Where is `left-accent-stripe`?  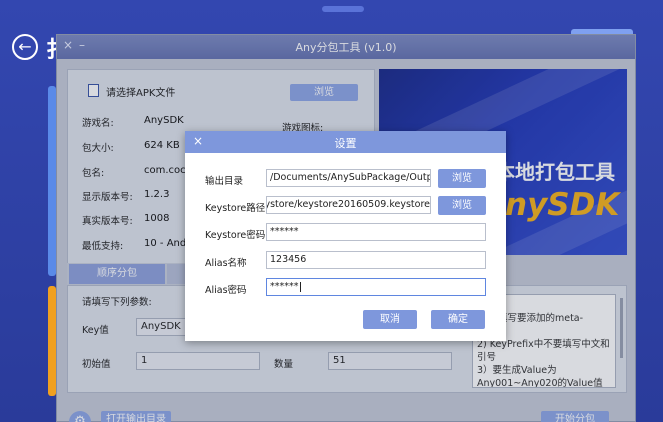
left-accent-stripe is located at coordinates (52, 181).